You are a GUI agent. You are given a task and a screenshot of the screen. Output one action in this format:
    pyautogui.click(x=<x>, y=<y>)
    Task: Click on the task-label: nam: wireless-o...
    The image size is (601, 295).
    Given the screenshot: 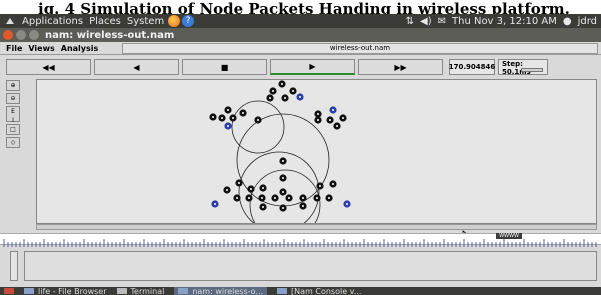 What is the action you would take?
    pyautogui.click(x=228, y=291)
    